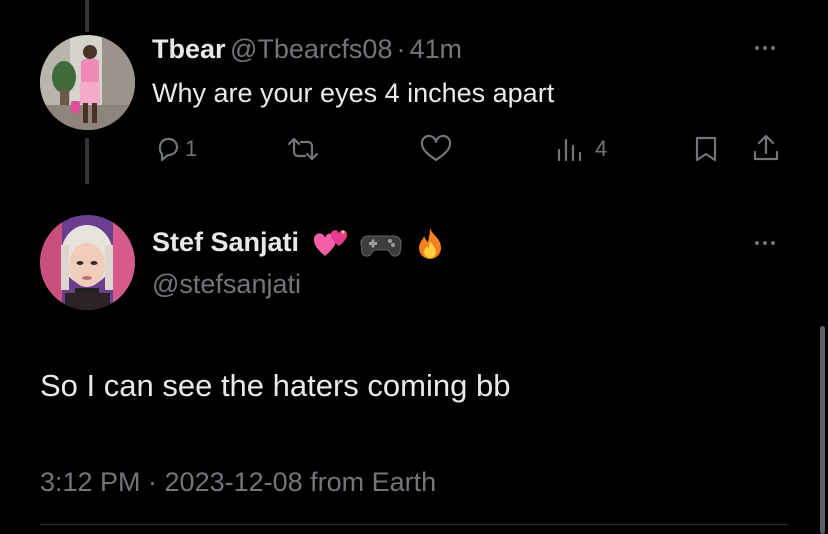 The image size is (828, 534). I want to click on handle-tbear: @Tbearcfs08, so click(311, 49).